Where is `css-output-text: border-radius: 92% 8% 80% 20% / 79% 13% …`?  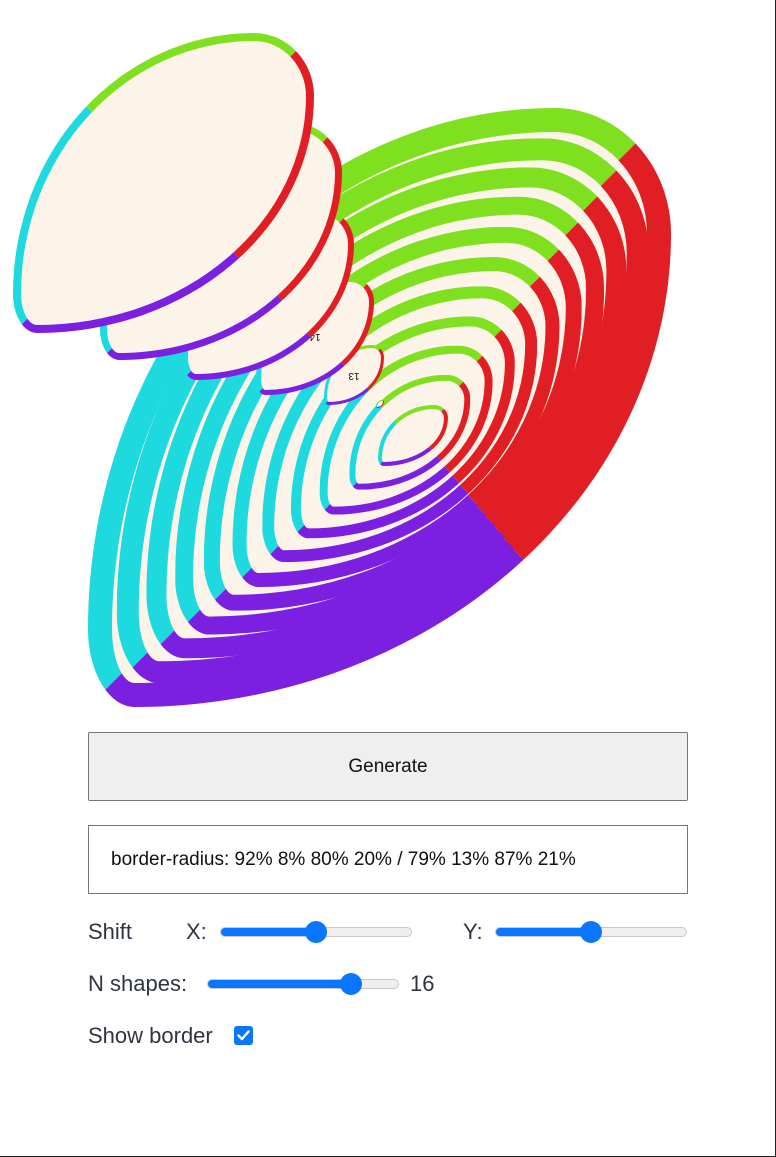
css-output-text: border-radius: 92% 8% 80% 20% / 79% 13% … is located at coordinates (343, 859).